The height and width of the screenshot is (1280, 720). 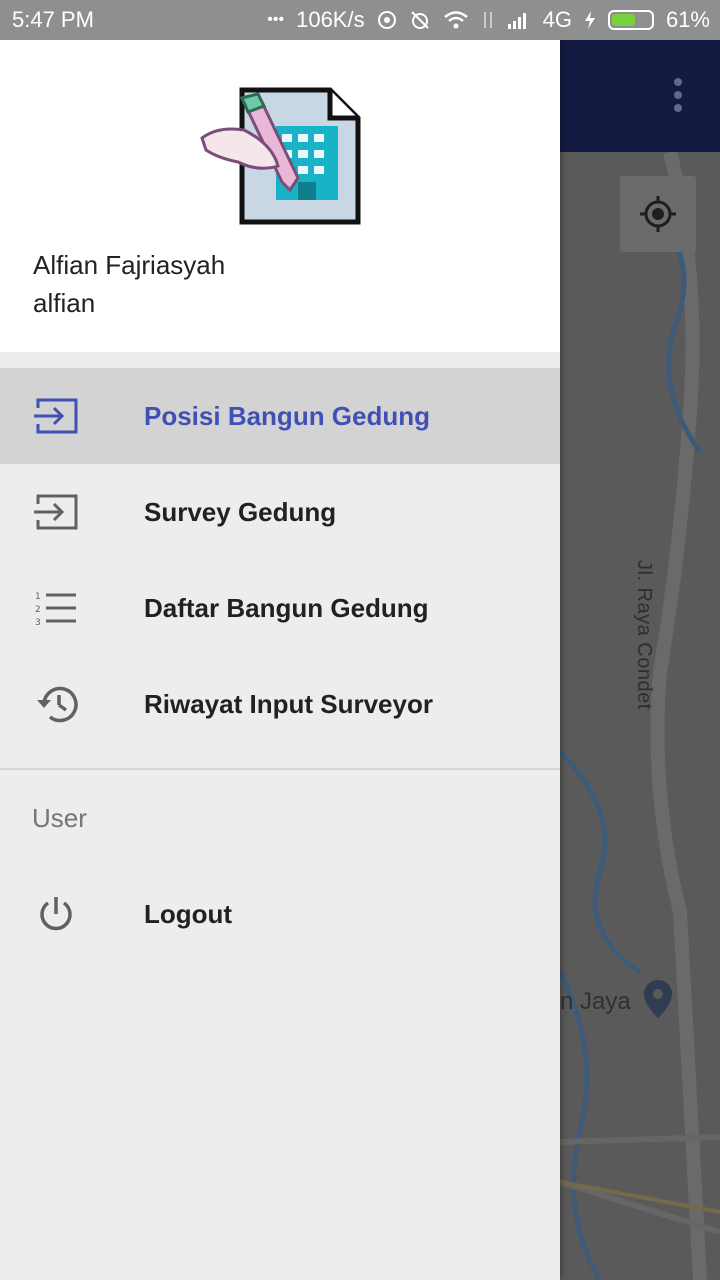 What do you see at coordinates (38, 622) in the screenshot?
I see `svg-text: 3` at bounding box center [38, 622].